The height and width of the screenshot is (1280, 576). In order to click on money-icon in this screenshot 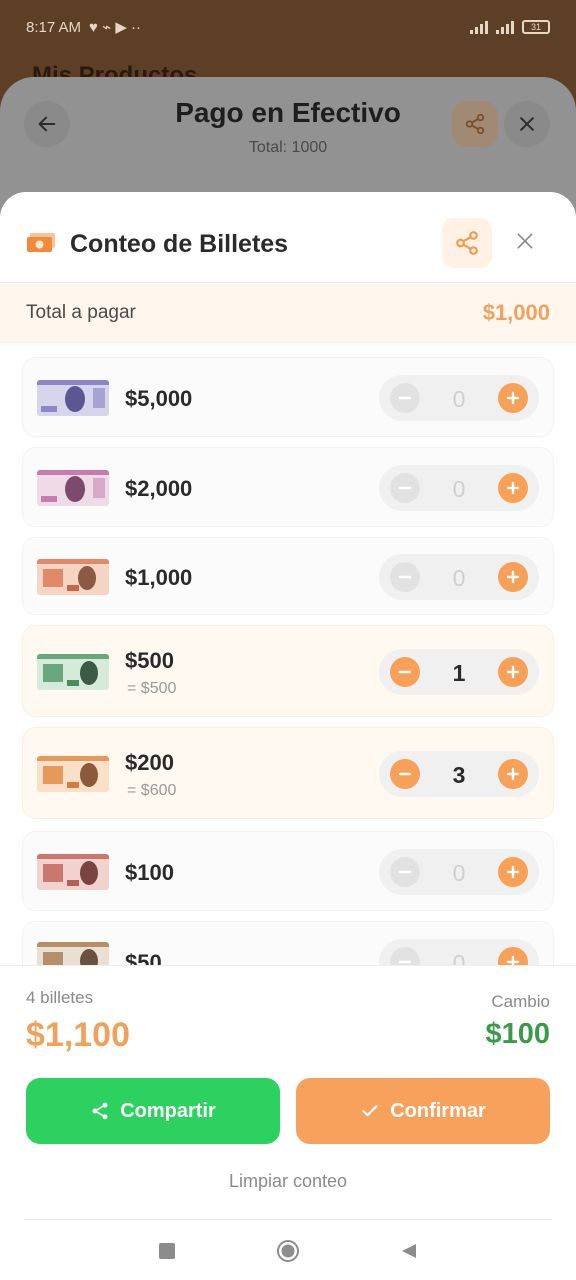, I will do `click(41, 242)`.